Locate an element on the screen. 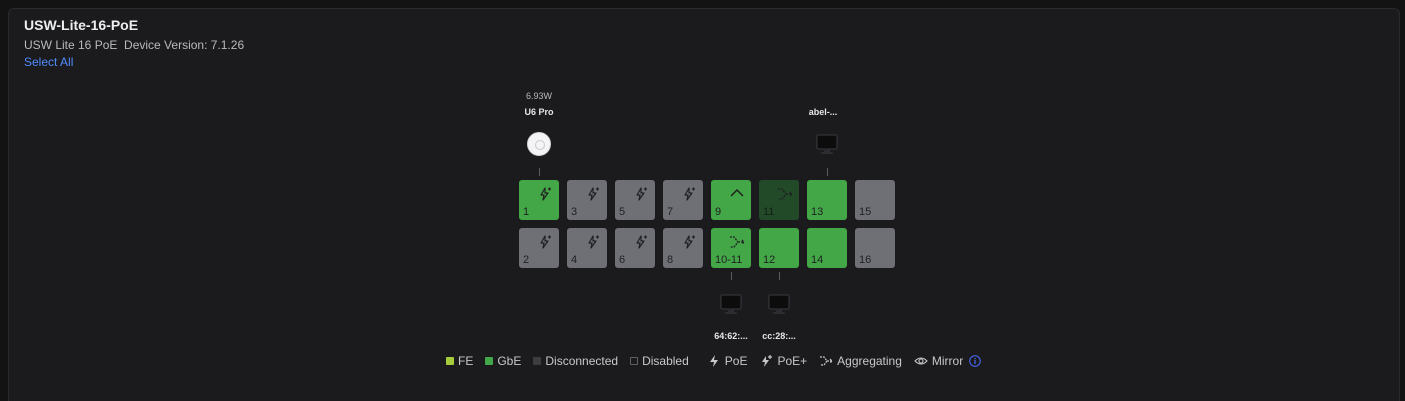  port-8: 8 is located at coordinates (683, 248).